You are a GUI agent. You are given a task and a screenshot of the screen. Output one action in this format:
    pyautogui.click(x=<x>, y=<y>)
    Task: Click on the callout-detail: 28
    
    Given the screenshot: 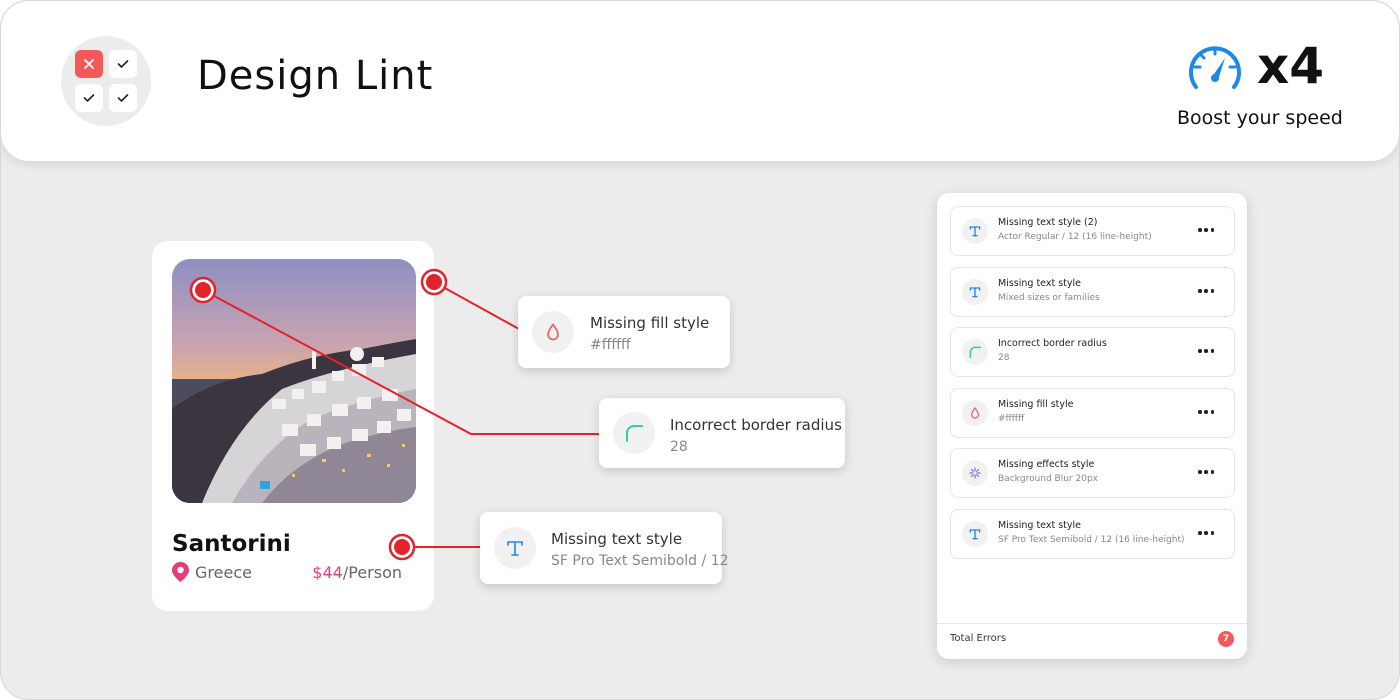 What is the action you would take?
    pyautogui.click(x=679, y=447)
    